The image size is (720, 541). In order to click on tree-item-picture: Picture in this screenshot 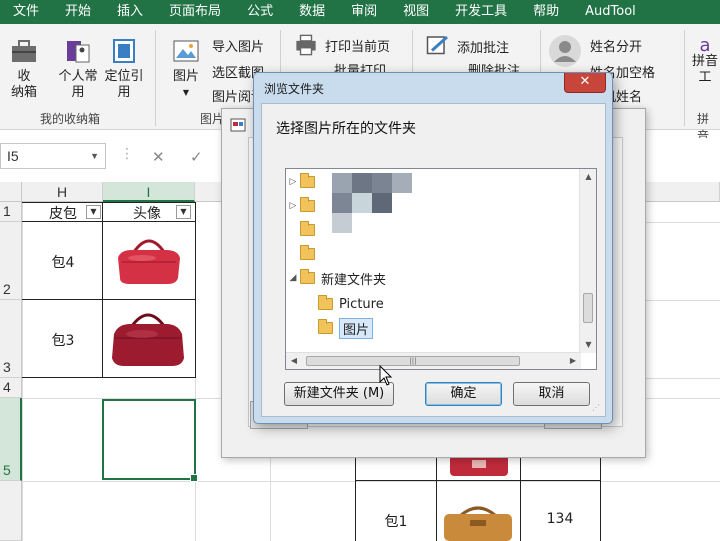, I will do `click(344, 304)`.